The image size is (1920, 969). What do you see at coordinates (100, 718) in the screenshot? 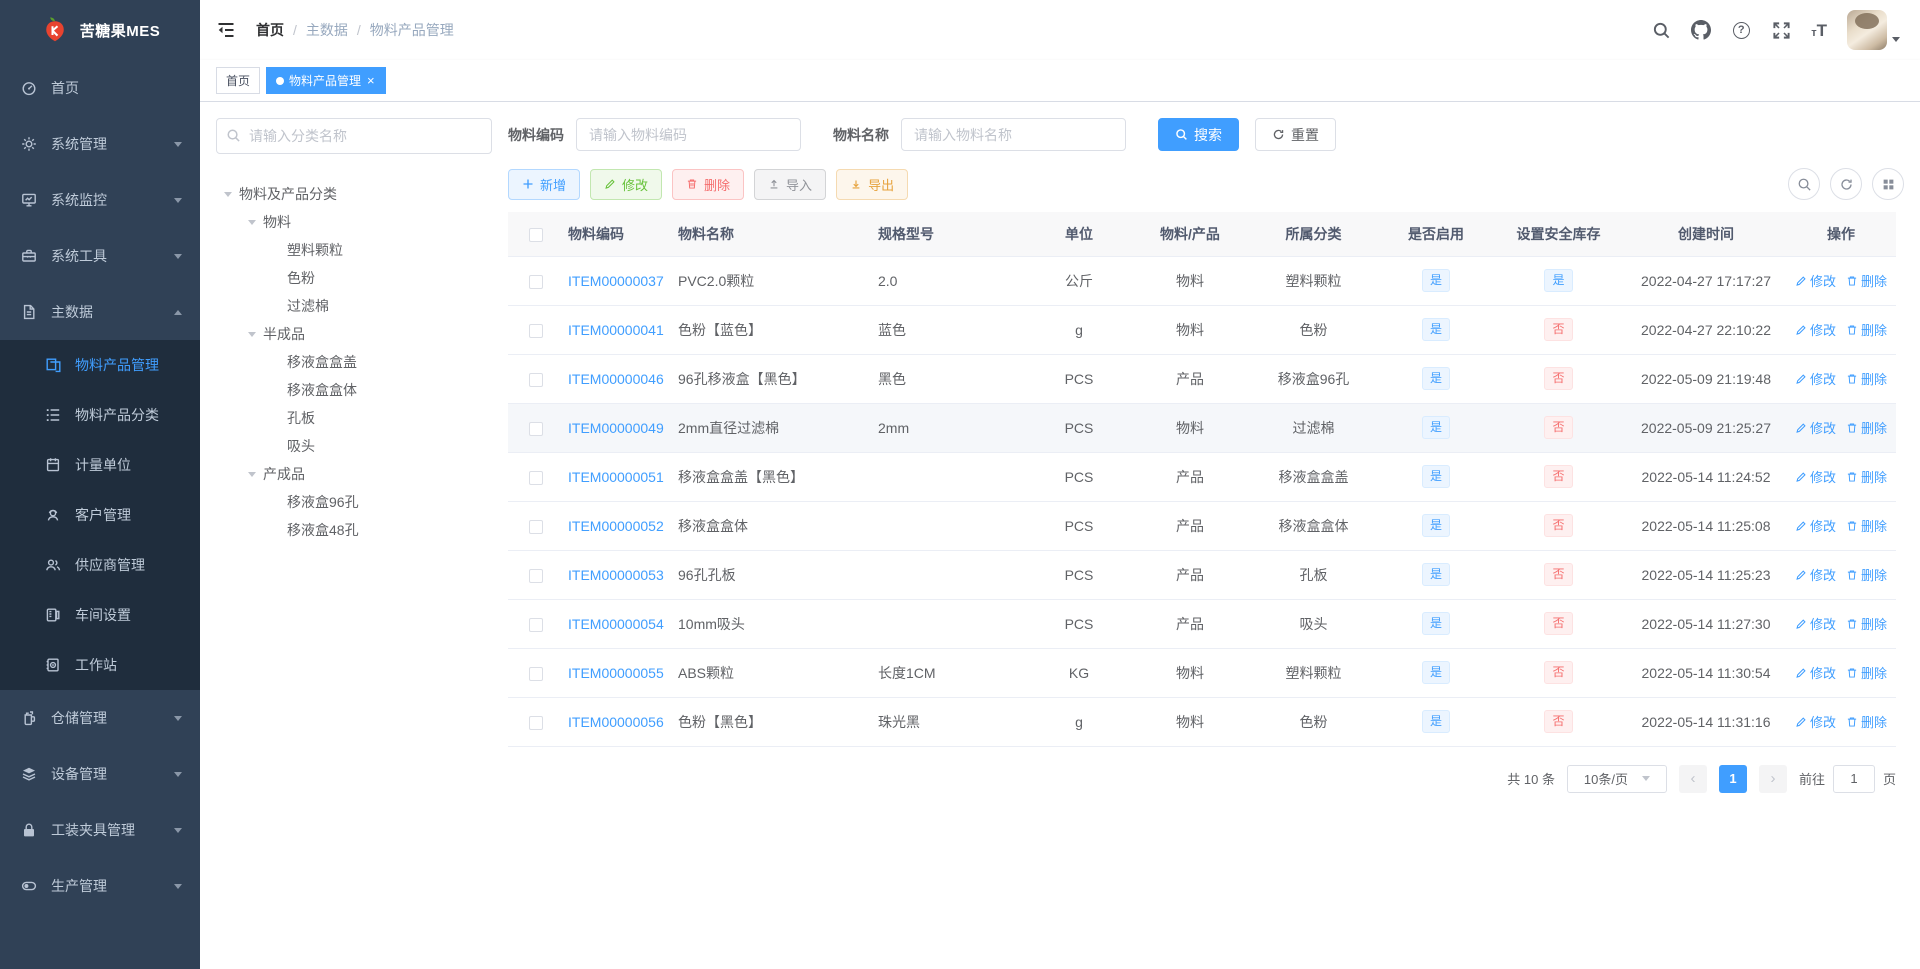
I see `sidebar-item-warehouse-management: 仓储管理` at bounding box center [100, 718].